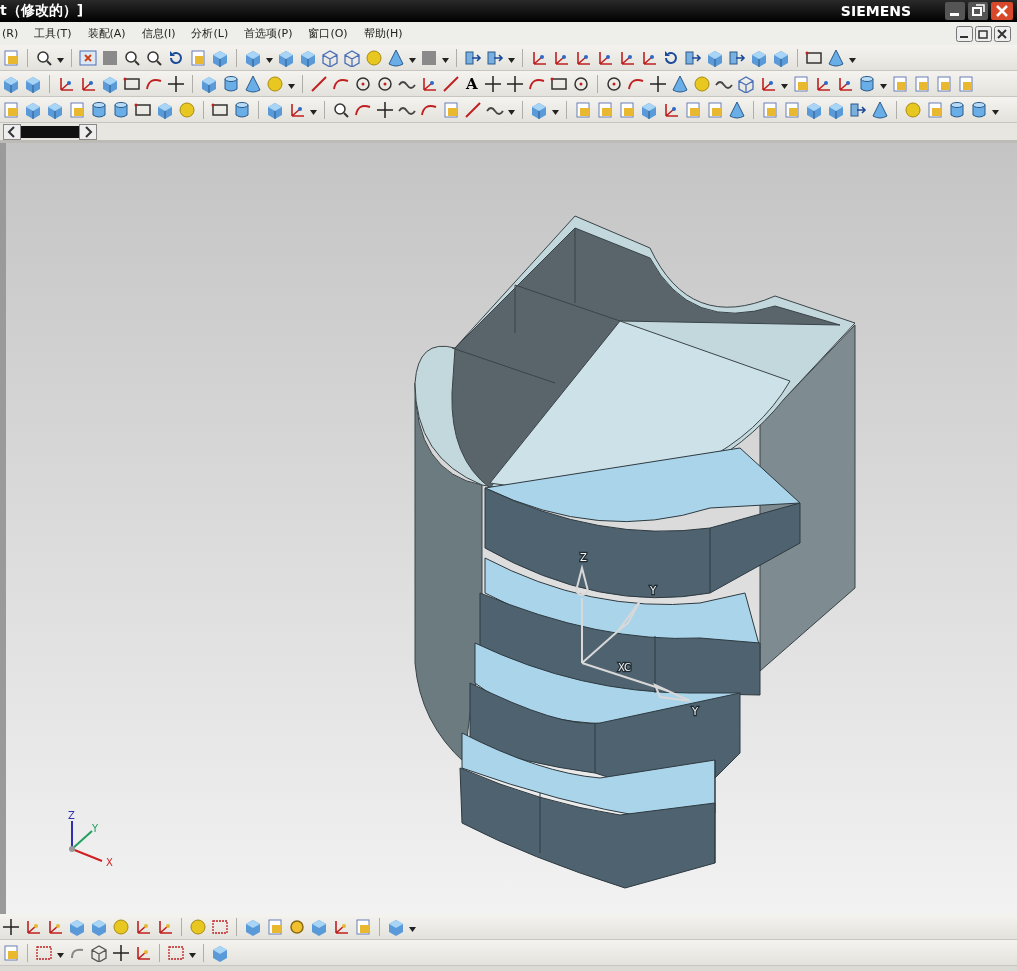 This screenshot has width=1017, height=971. Describe the element at coordinates (53, 33) in the screenshot. I see `menu-item: 工具(T)` at that location.